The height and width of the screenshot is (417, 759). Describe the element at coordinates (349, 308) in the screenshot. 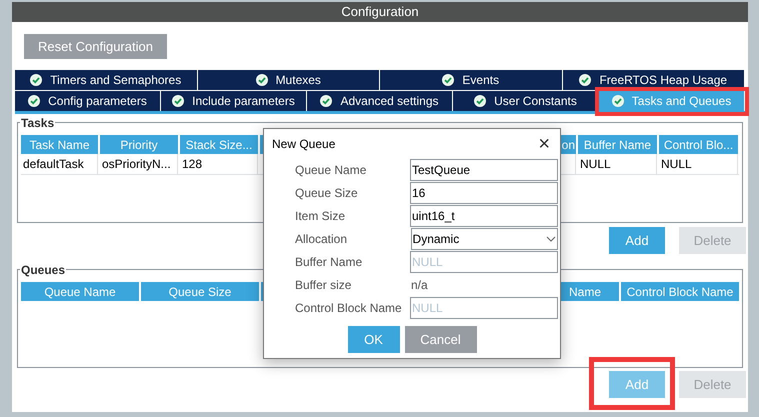

I see `field-label: Control Block Name` at that location.